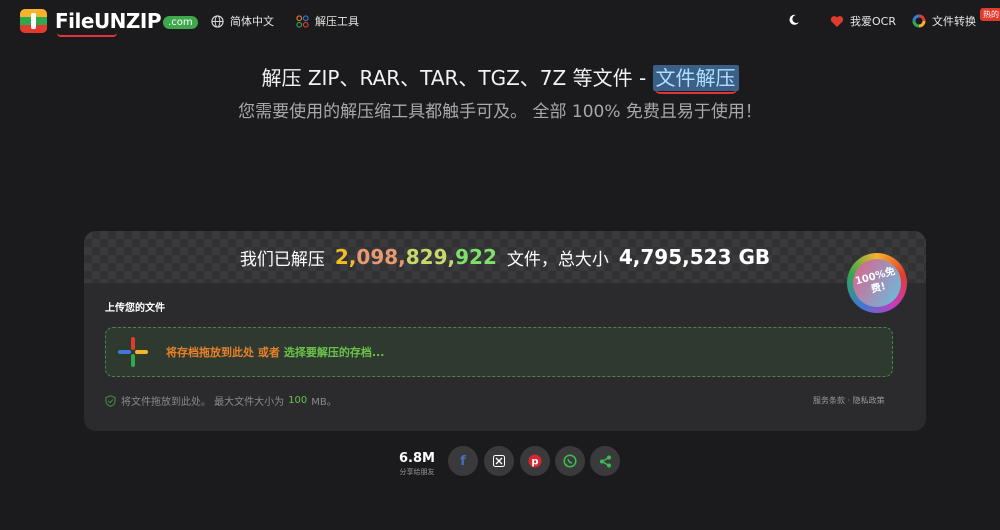 The height and width of the screenshot is (530, 1000). I want to click on file-convert-link: 文件转换 热的, so click(956, 18).